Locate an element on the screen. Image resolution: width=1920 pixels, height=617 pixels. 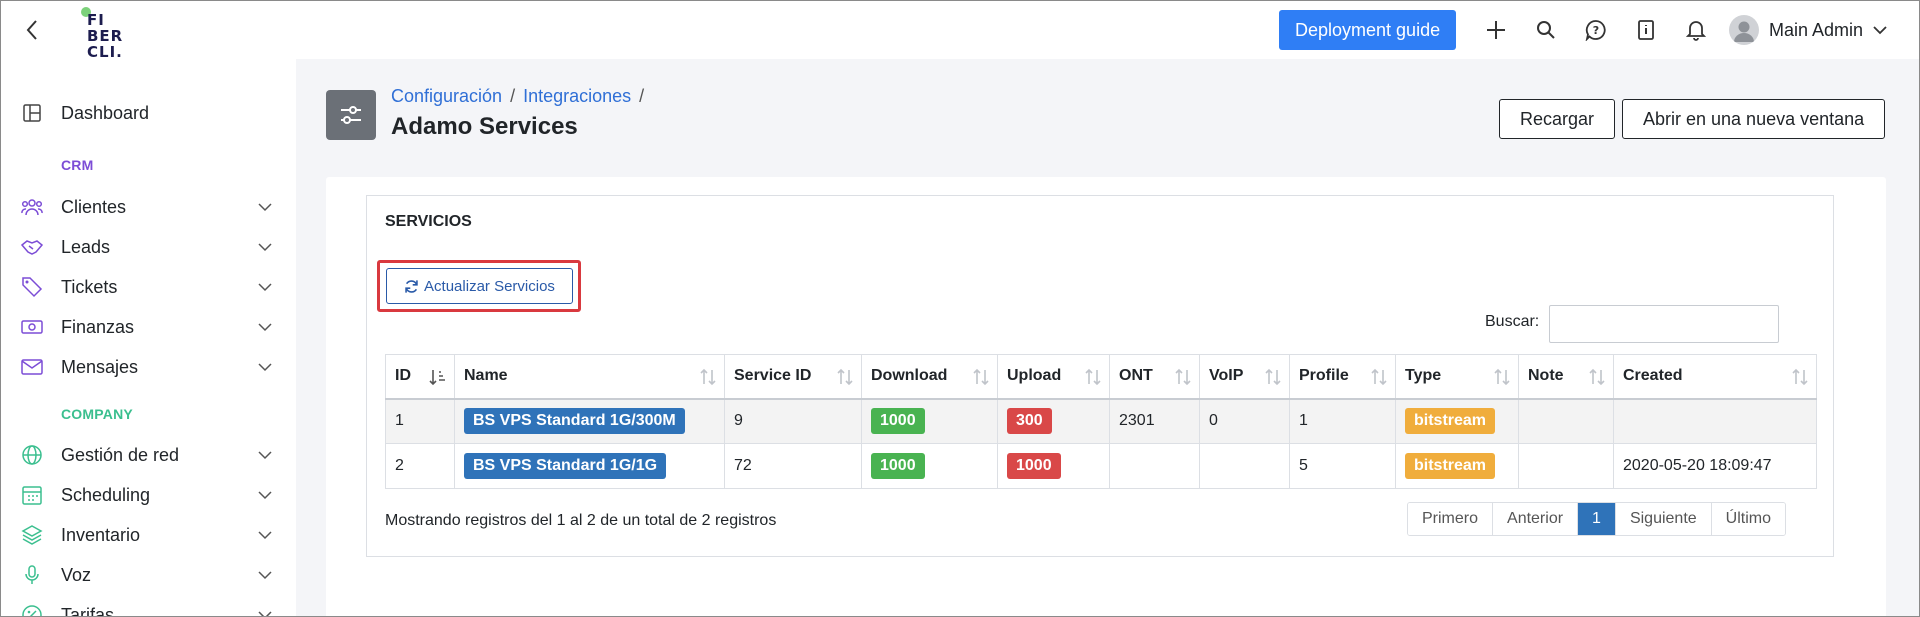
col-upload: Upload is located at coordinates (1053, 377).